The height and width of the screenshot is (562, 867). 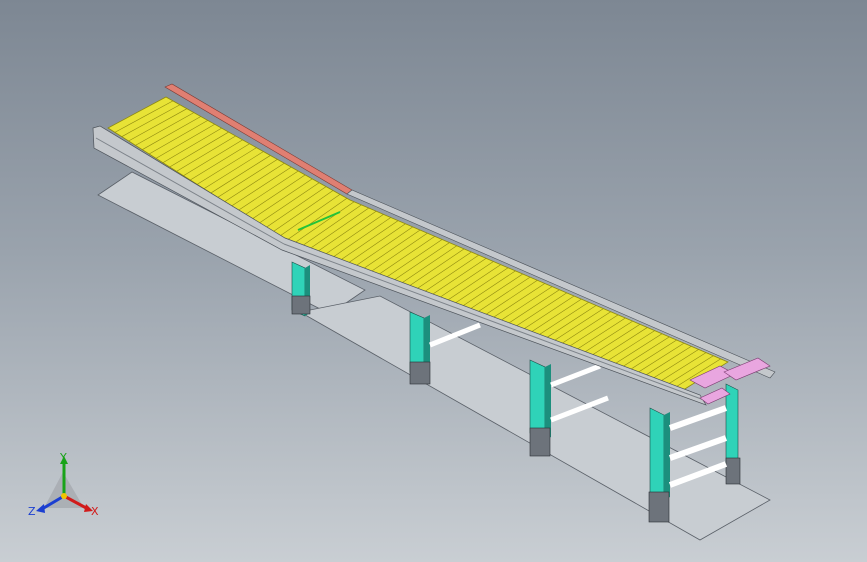 What do you see at coordinates (32, 511) in the screenshot?
I see `z-axis-label: Z` at bounding box center [32, 511].